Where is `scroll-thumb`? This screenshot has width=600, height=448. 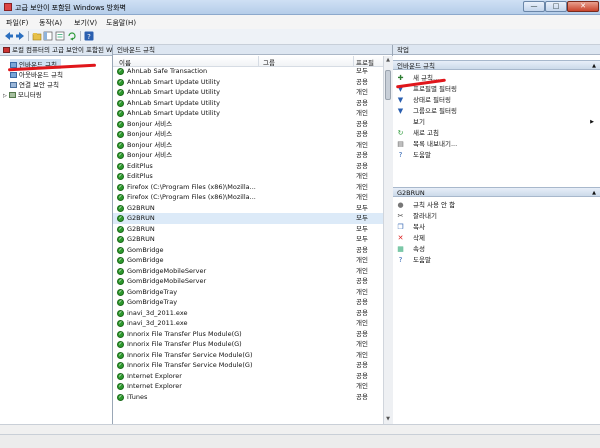
scroll-thumb is located at coordinates (388, 85).